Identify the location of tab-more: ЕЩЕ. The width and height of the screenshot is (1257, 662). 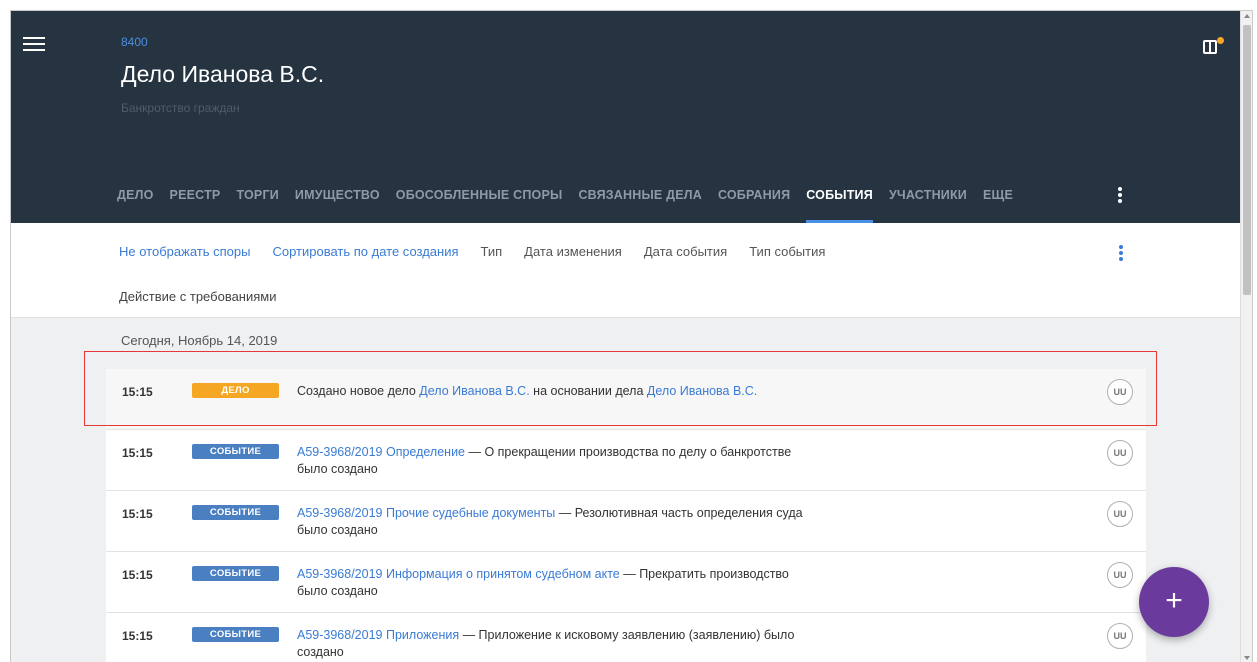
(998, 204).